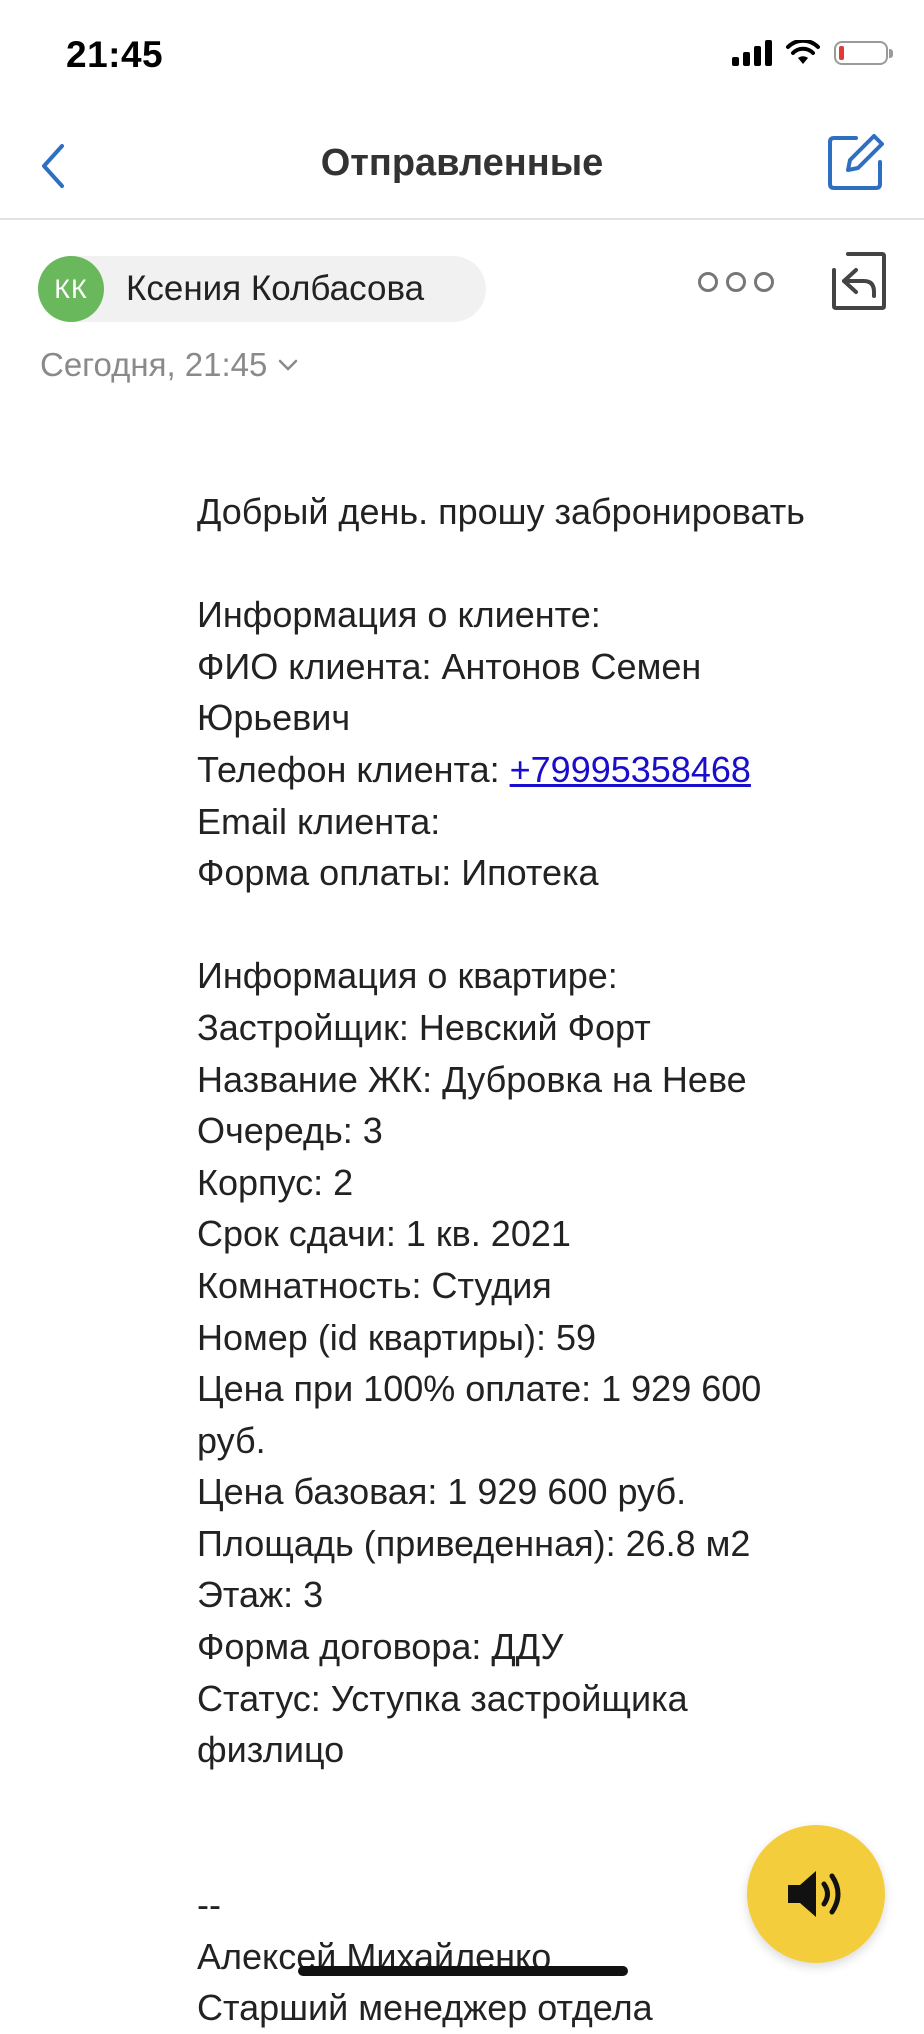 The height and width of the screenshot is (2034, 924). Describe the element at coordinates (275, 1182) in the screenshot. I see `building-line: Корпус: 2` at that location.